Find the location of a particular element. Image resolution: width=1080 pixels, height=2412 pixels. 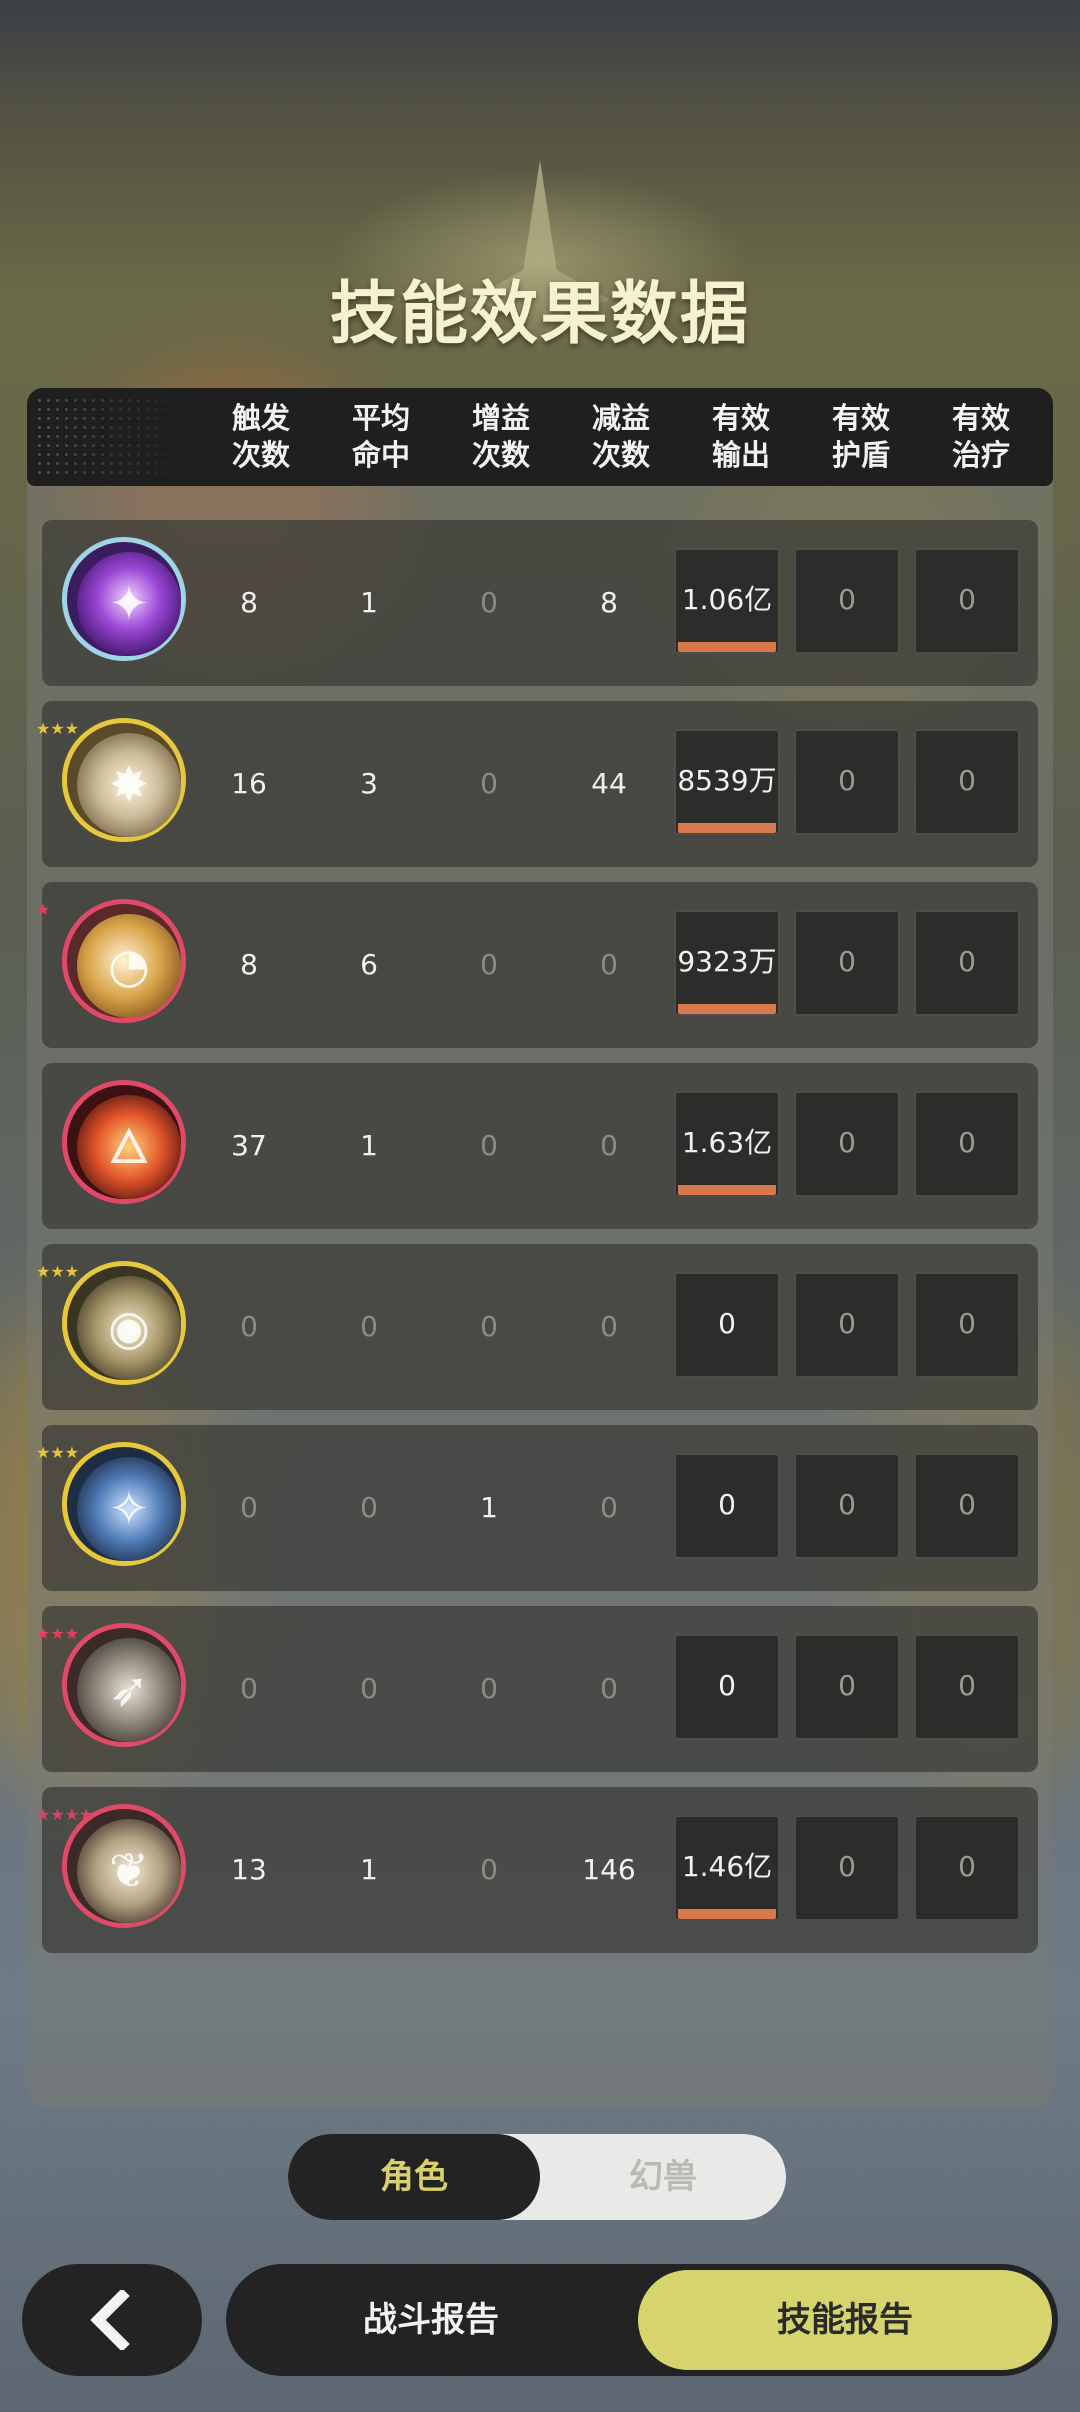

header-dots-decoration is located at coordinates (115, 437).